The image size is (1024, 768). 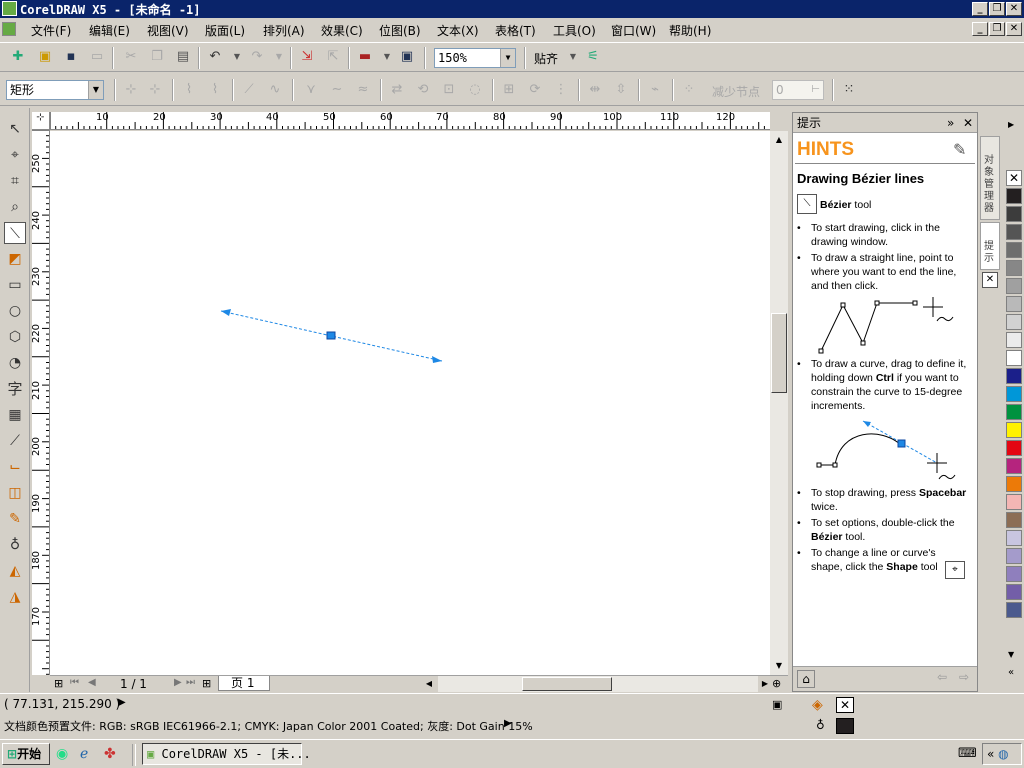 What do you see at coordinates (331, 335) in the screenshot?
I see `node-handle` at bounding box center [331, 335].